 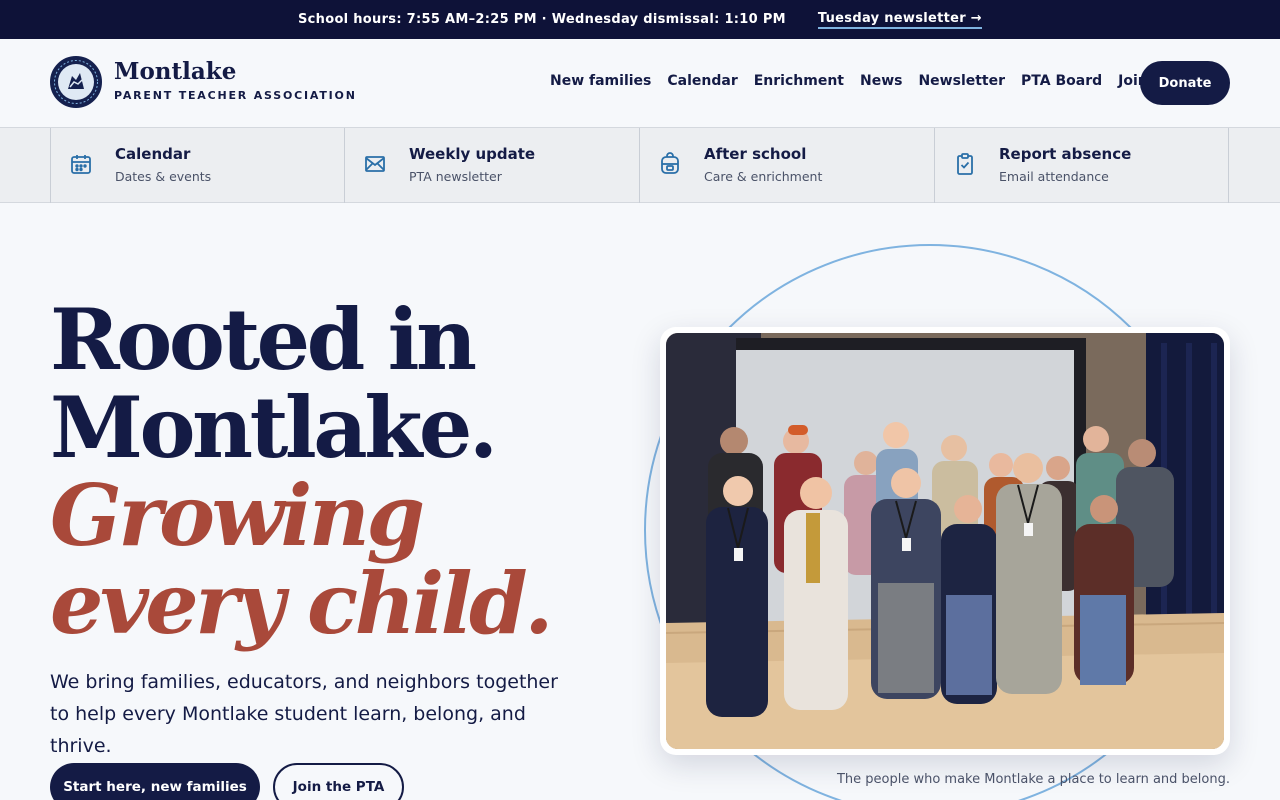 I want to click on nav-pta-board: PTA Board, so click(x=1061, y=81).